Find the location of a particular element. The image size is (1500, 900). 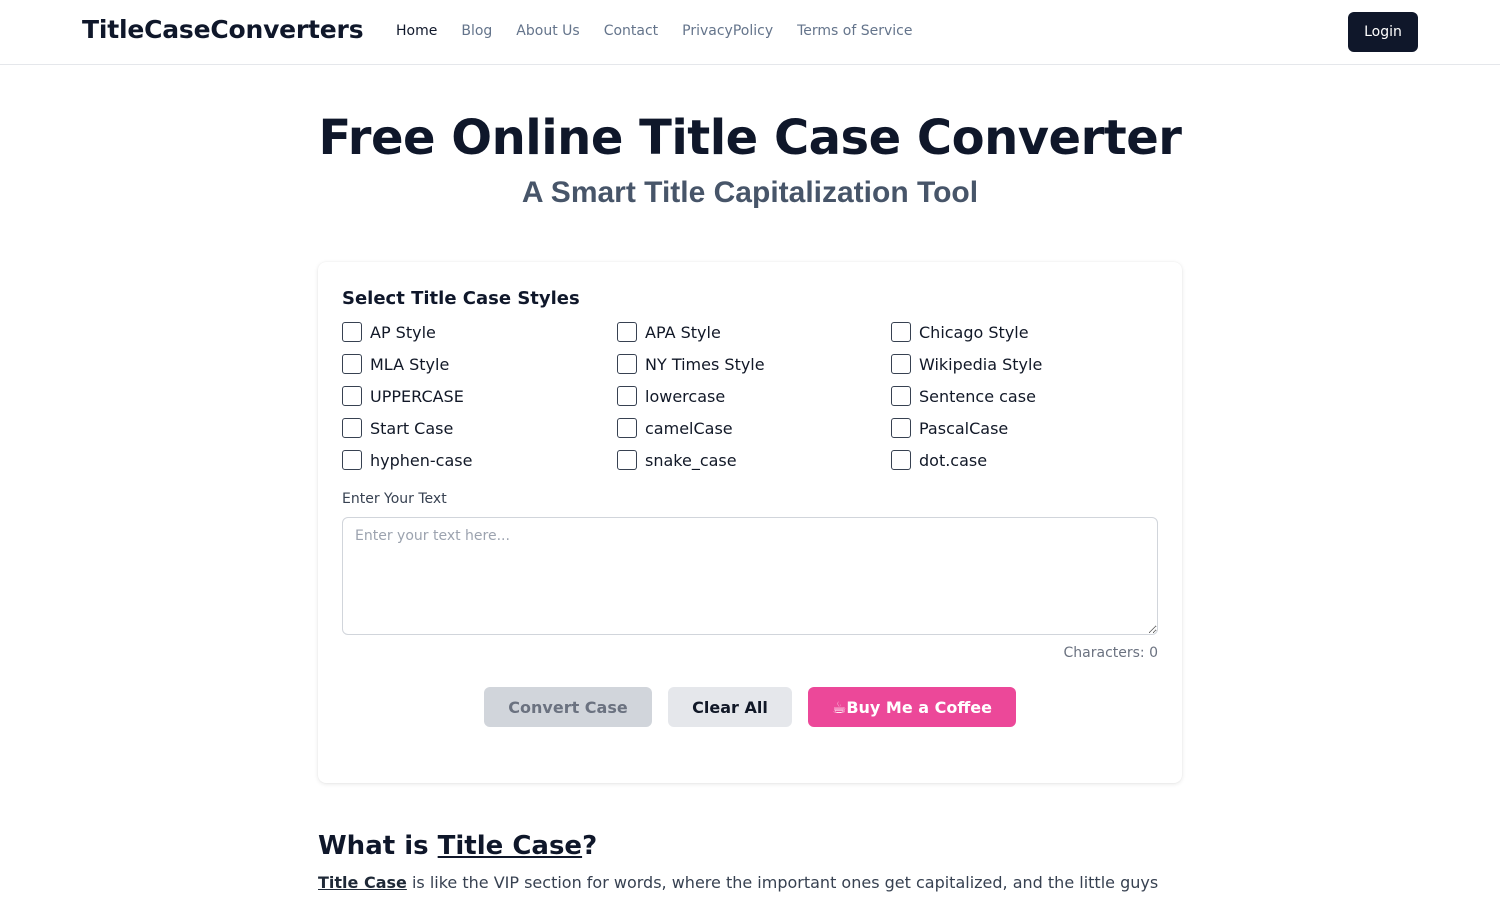

convert-case-button: Convert Case is located at coordinates (568, 707).